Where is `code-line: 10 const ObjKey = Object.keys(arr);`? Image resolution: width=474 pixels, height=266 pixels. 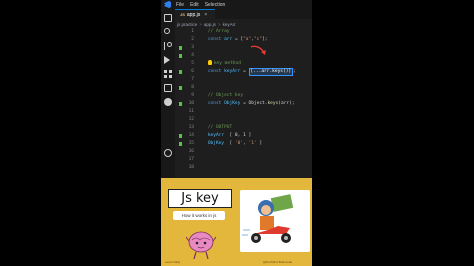 code-line: 10 const ObjKey = Object.keys(arr); is located at coordinates (243, 104).